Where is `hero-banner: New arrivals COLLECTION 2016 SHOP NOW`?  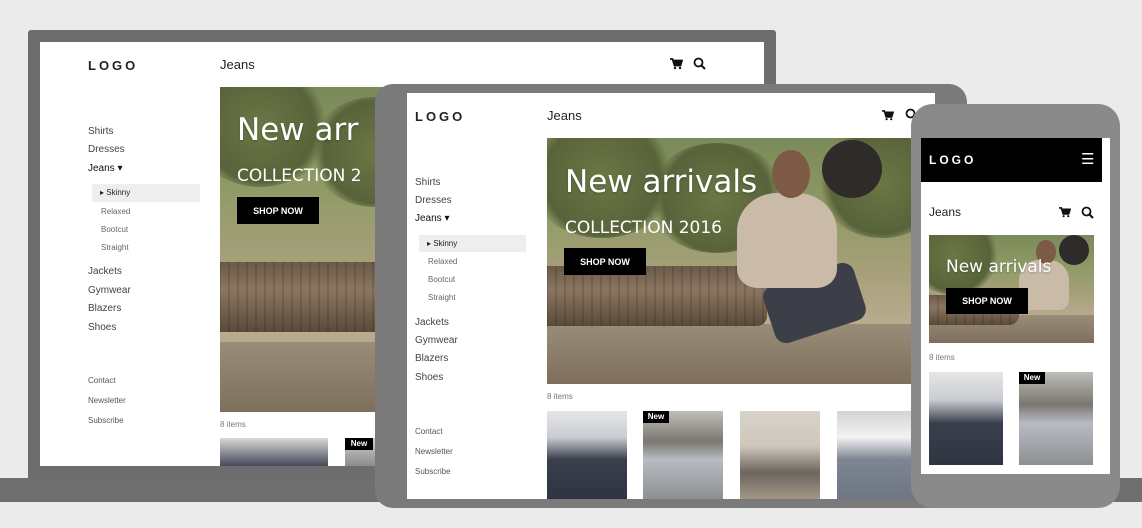
hero-banner: New arrivals COLLECTION 2016 SHOP NOW is located at coordinates (730, 261).